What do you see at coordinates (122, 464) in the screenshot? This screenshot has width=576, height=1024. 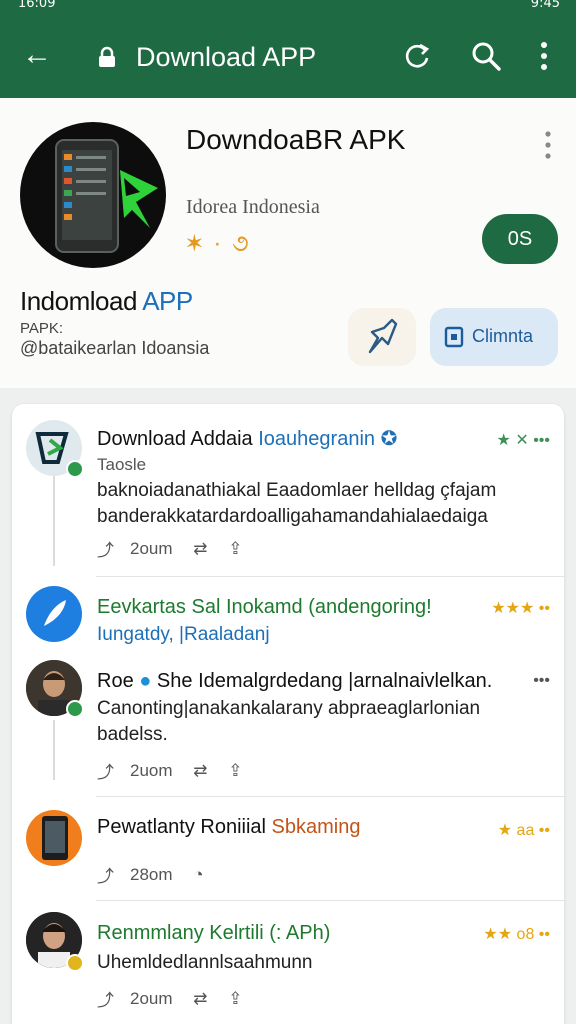 I see `post-subtitle: Taosle` at bounding box center [122, 464].